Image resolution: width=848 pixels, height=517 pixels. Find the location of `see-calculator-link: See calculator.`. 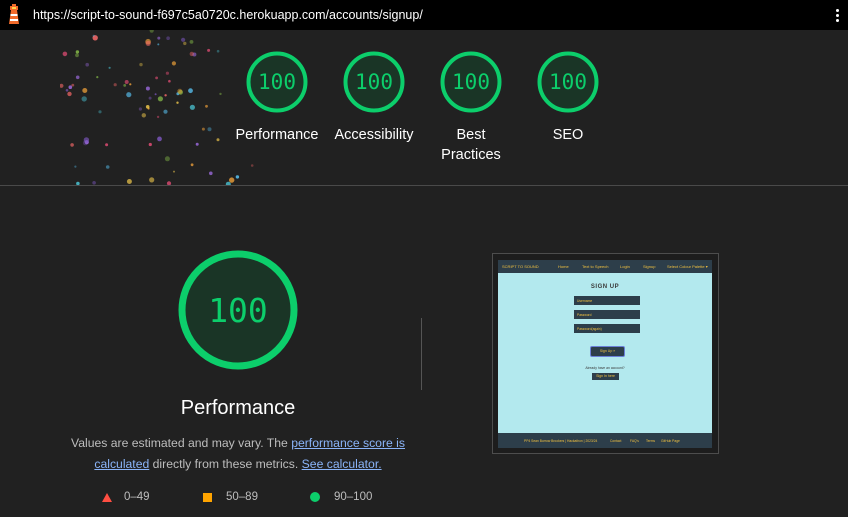

see-calculator-link: See calculator. is located at coordinates (342, 464).